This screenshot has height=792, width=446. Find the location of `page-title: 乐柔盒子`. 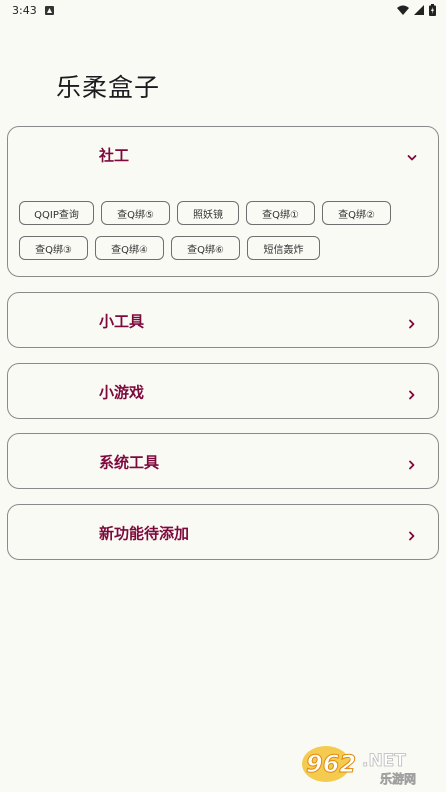

page-title: 乐柔盒子 is located at coordinates (108, 87).